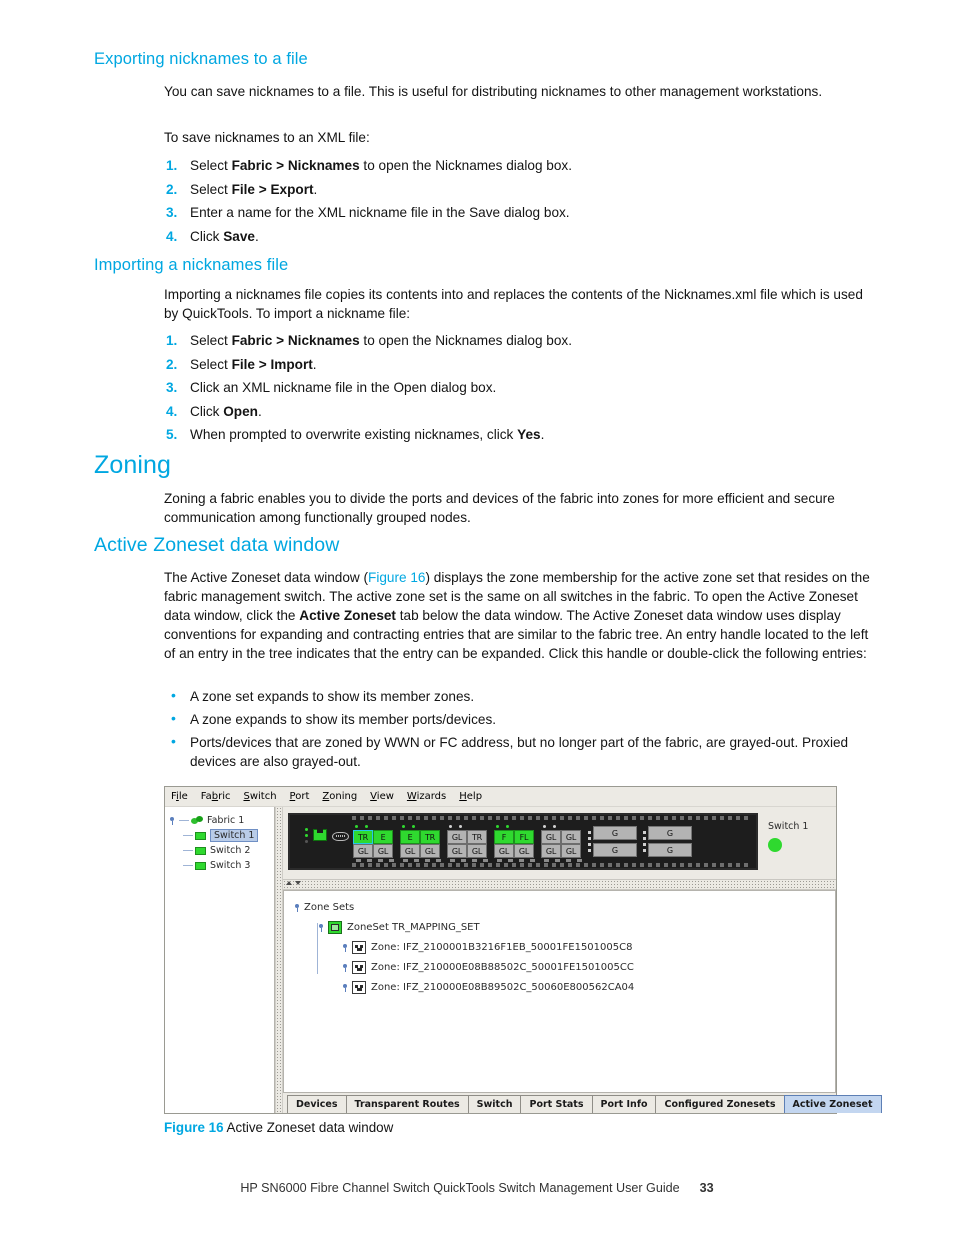 This screenshot has width=954, height=1235. Describe the element at coordinates (335, 927) in the screenshot. I see `zoneset-icon` at that location.